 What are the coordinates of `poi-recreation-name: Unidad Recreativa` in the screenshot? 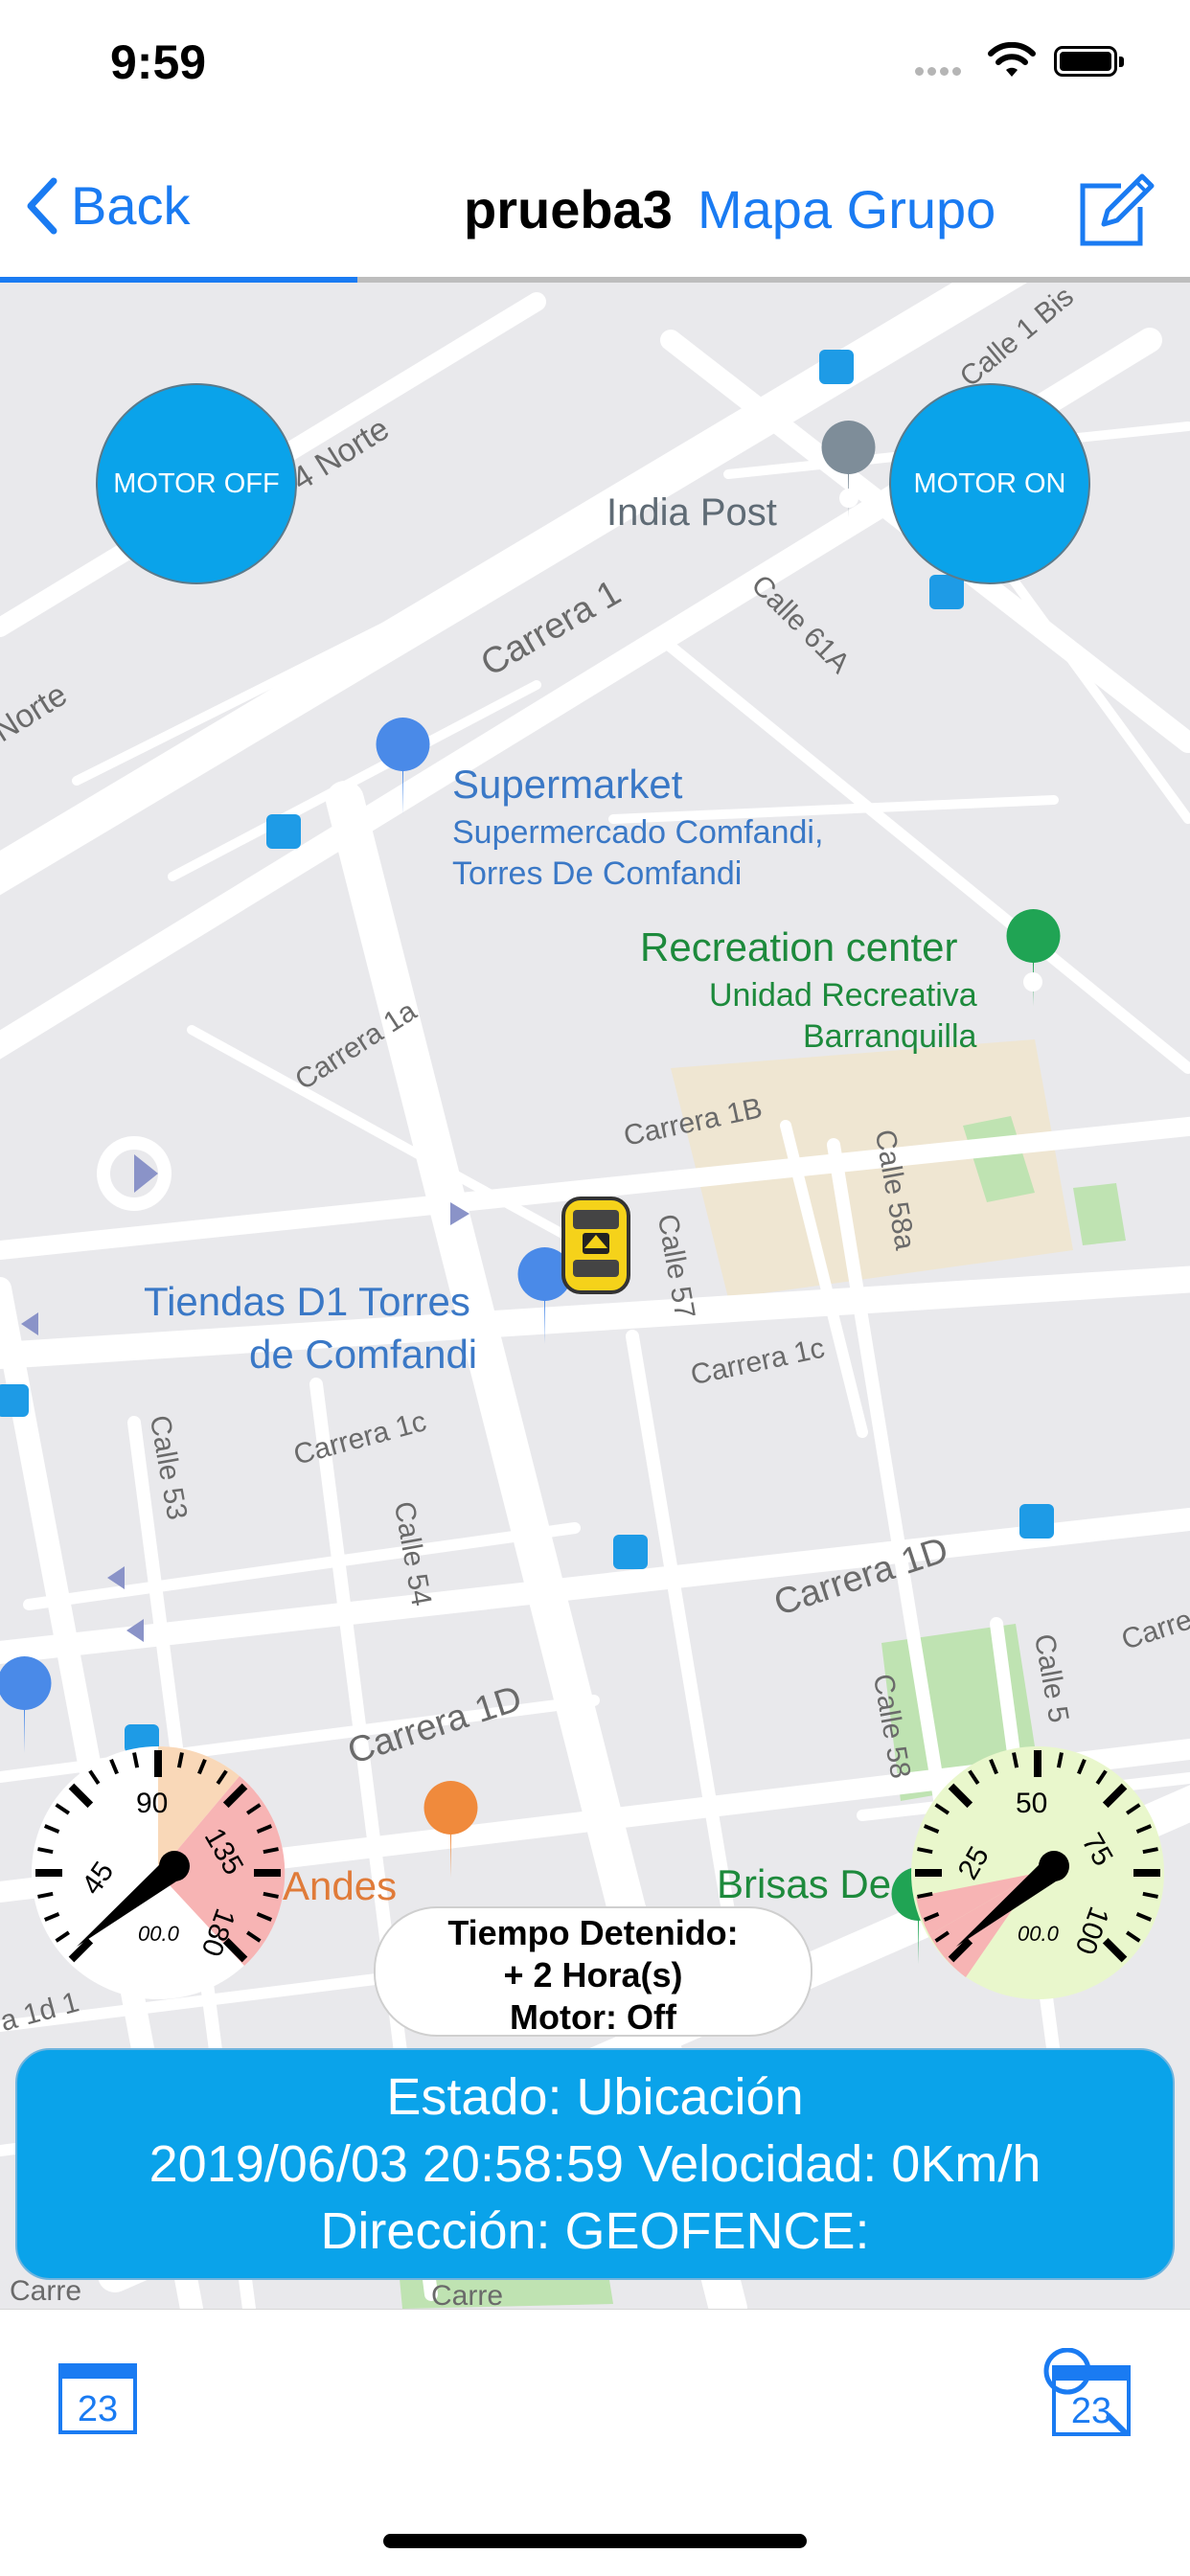 It's located at (843, 996).